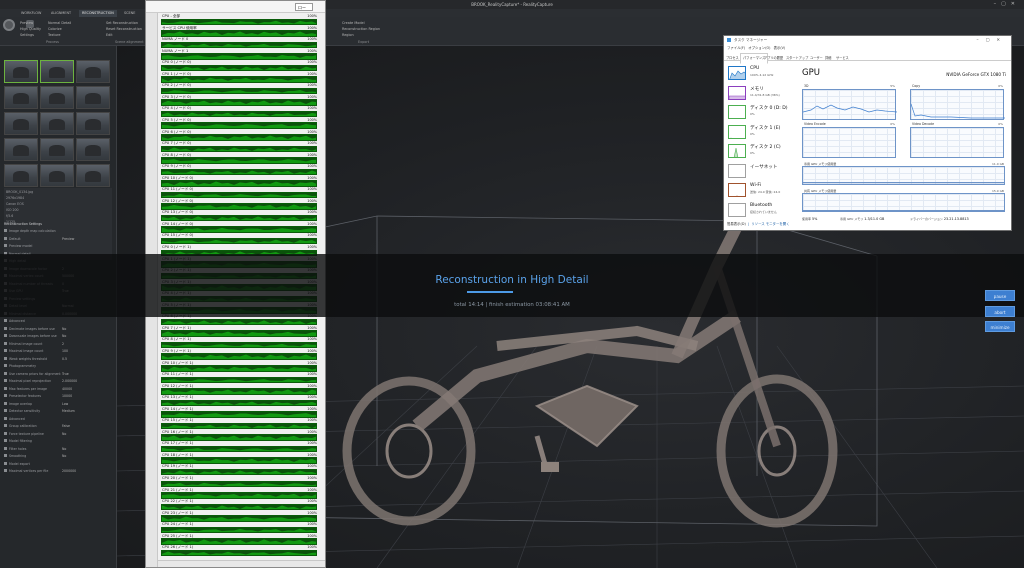 The image size is (1024, 568). Describe the element at coordinates (849, 102) in the screenshot. I see `engine-graph-3d: 3D 5%` at that location.